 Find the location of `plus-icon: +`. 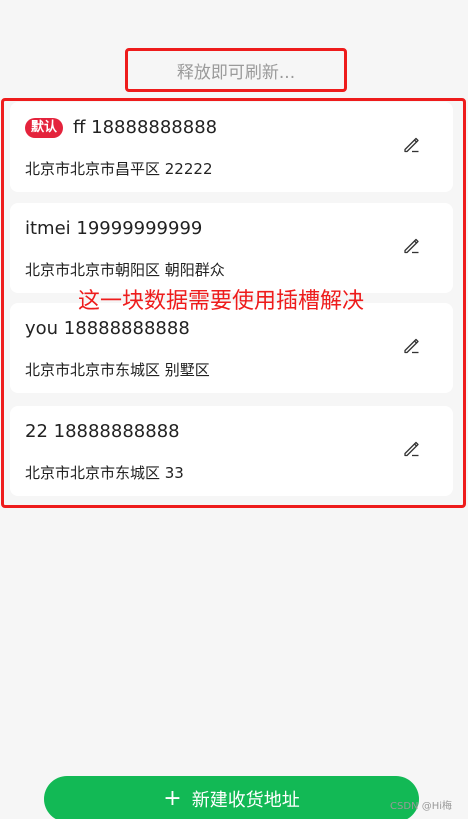

plus-icon: + is located at coordinates (172, 798).